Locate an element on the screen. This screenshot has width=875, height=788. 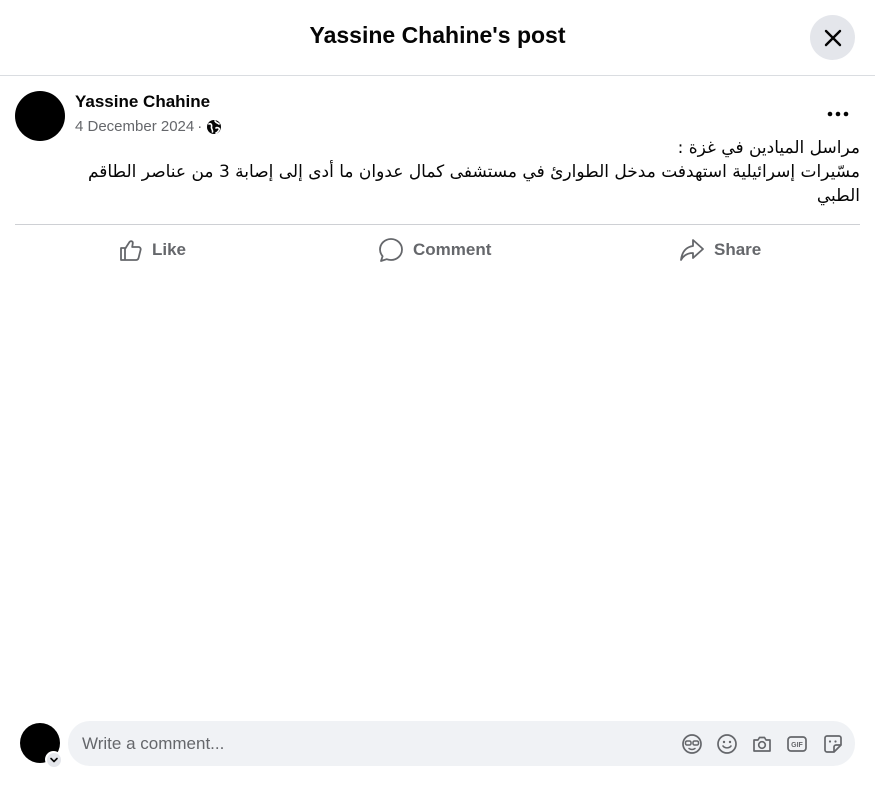
globe-icon is located at coordinates (214, 127).